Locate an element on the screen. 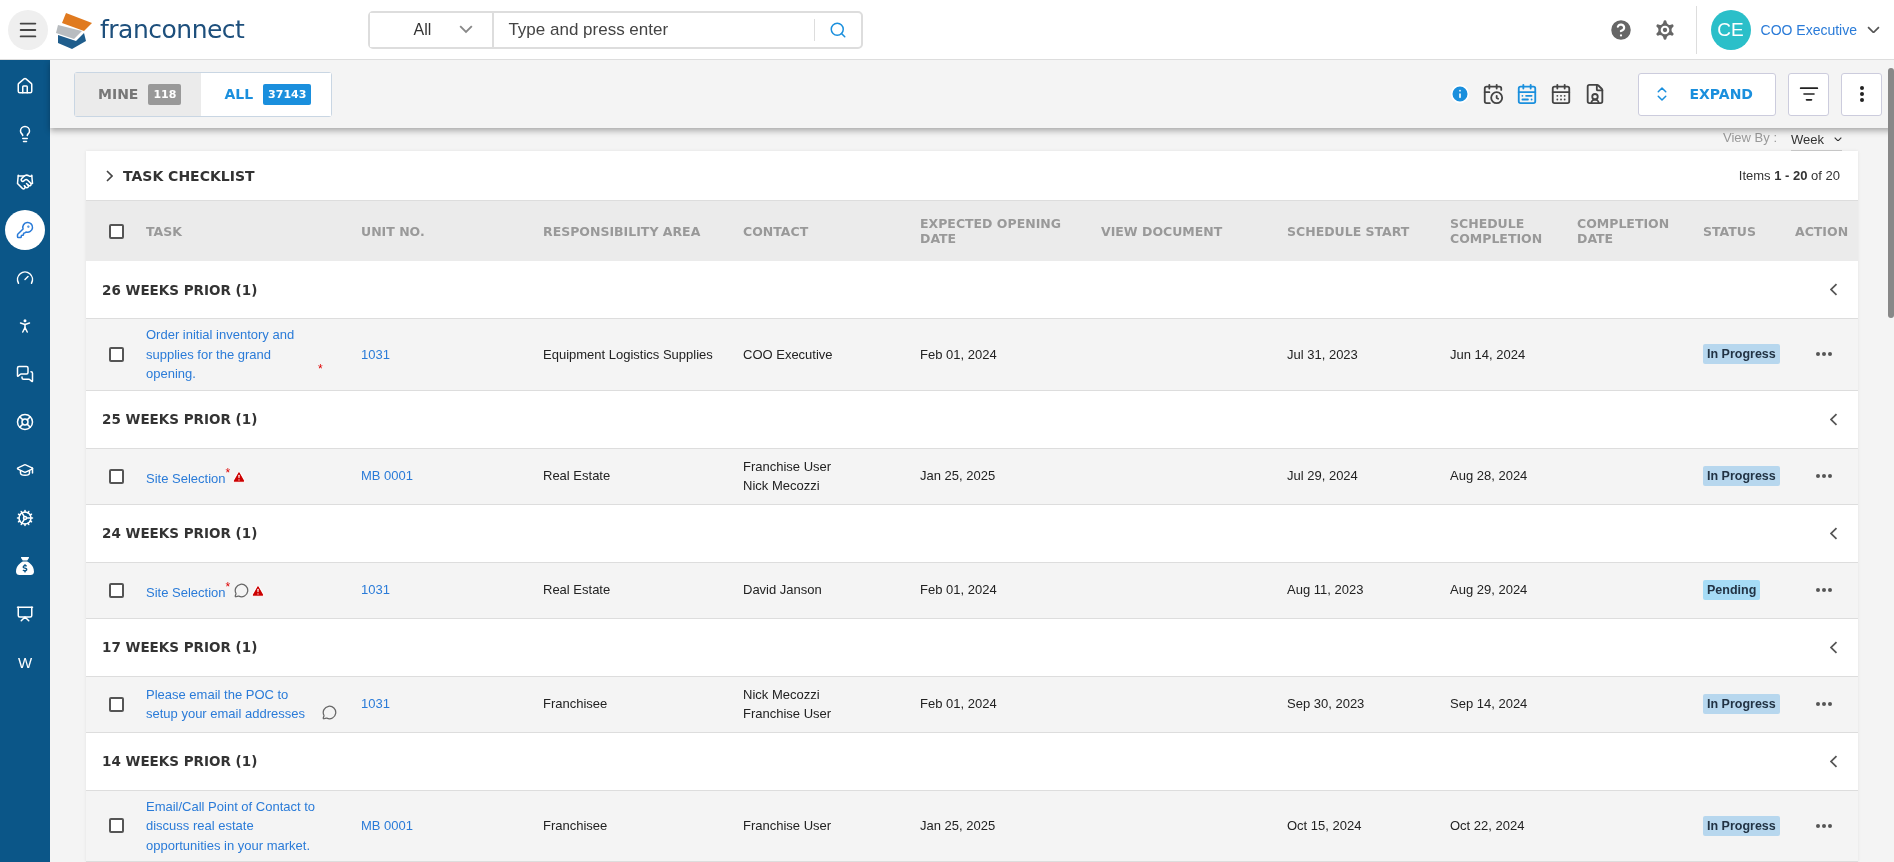  sidebar-item is located at coordinates (25, 230).